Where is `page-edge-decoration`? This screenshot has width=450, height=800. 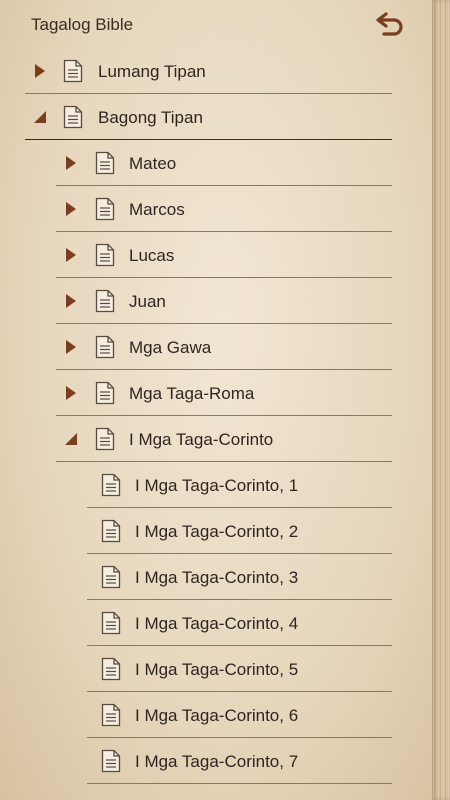 page-edge-decoration is located at coordinates (441, 400).